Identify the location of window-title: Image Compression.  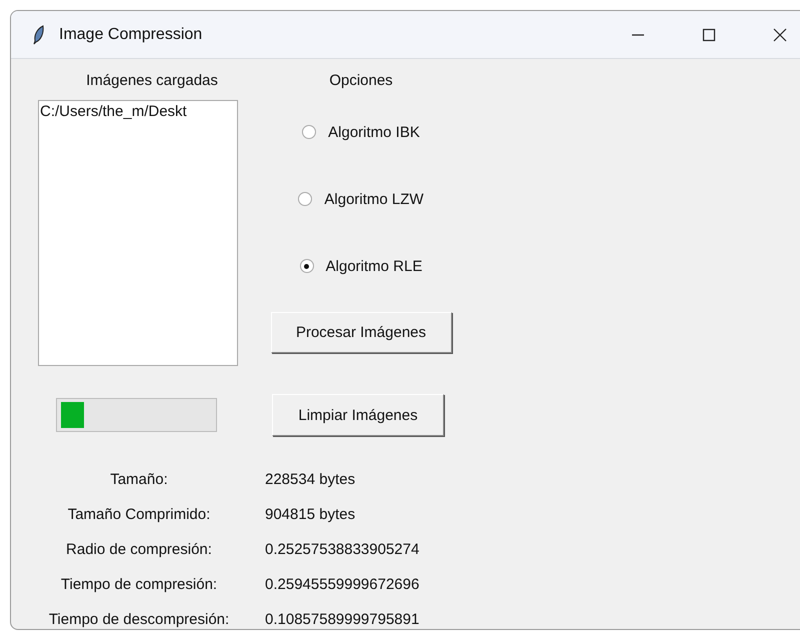
(130, 35).